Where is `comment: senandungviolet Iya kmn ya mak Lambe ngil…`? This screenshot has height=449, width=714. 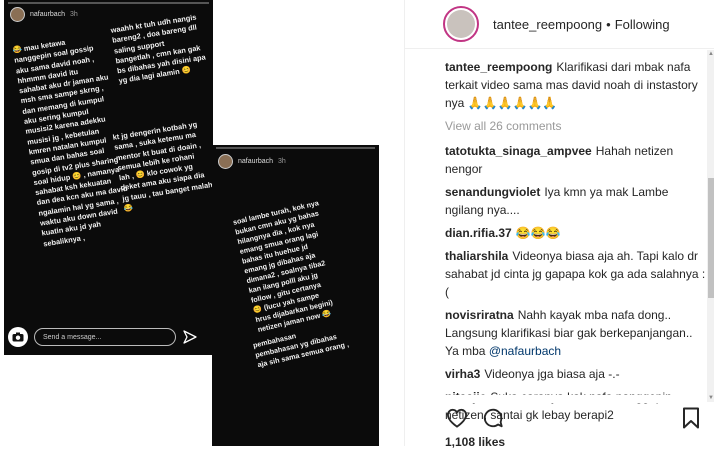
comment: senandungviolet Iya kmn ya mak Lambe ngil… is located at coordinates (576, 201).